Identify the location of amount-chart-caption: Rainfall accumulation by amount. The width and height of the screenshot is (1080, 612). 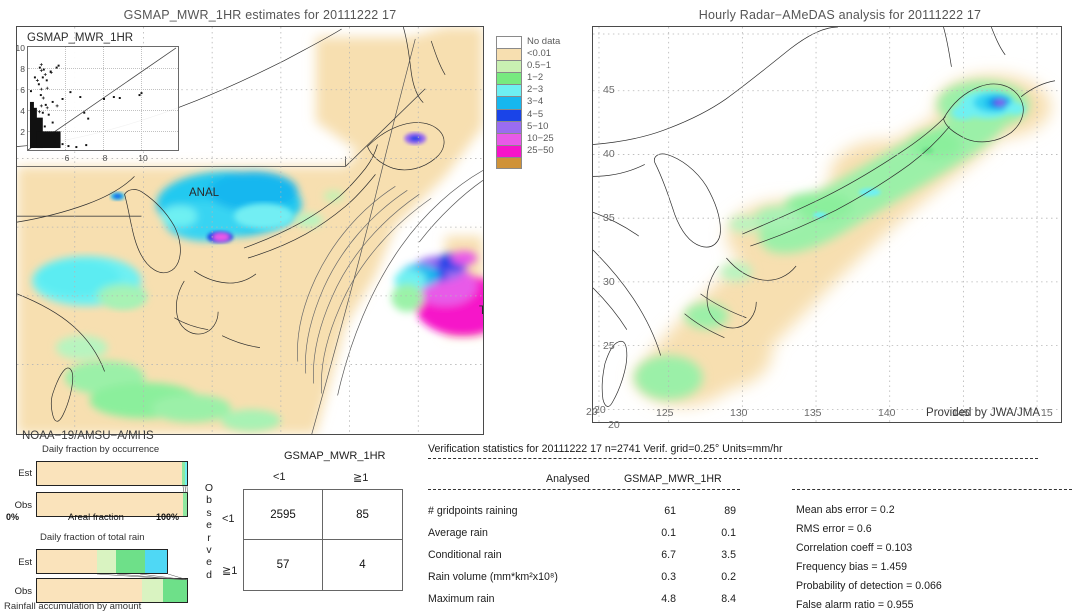
(73, 606).